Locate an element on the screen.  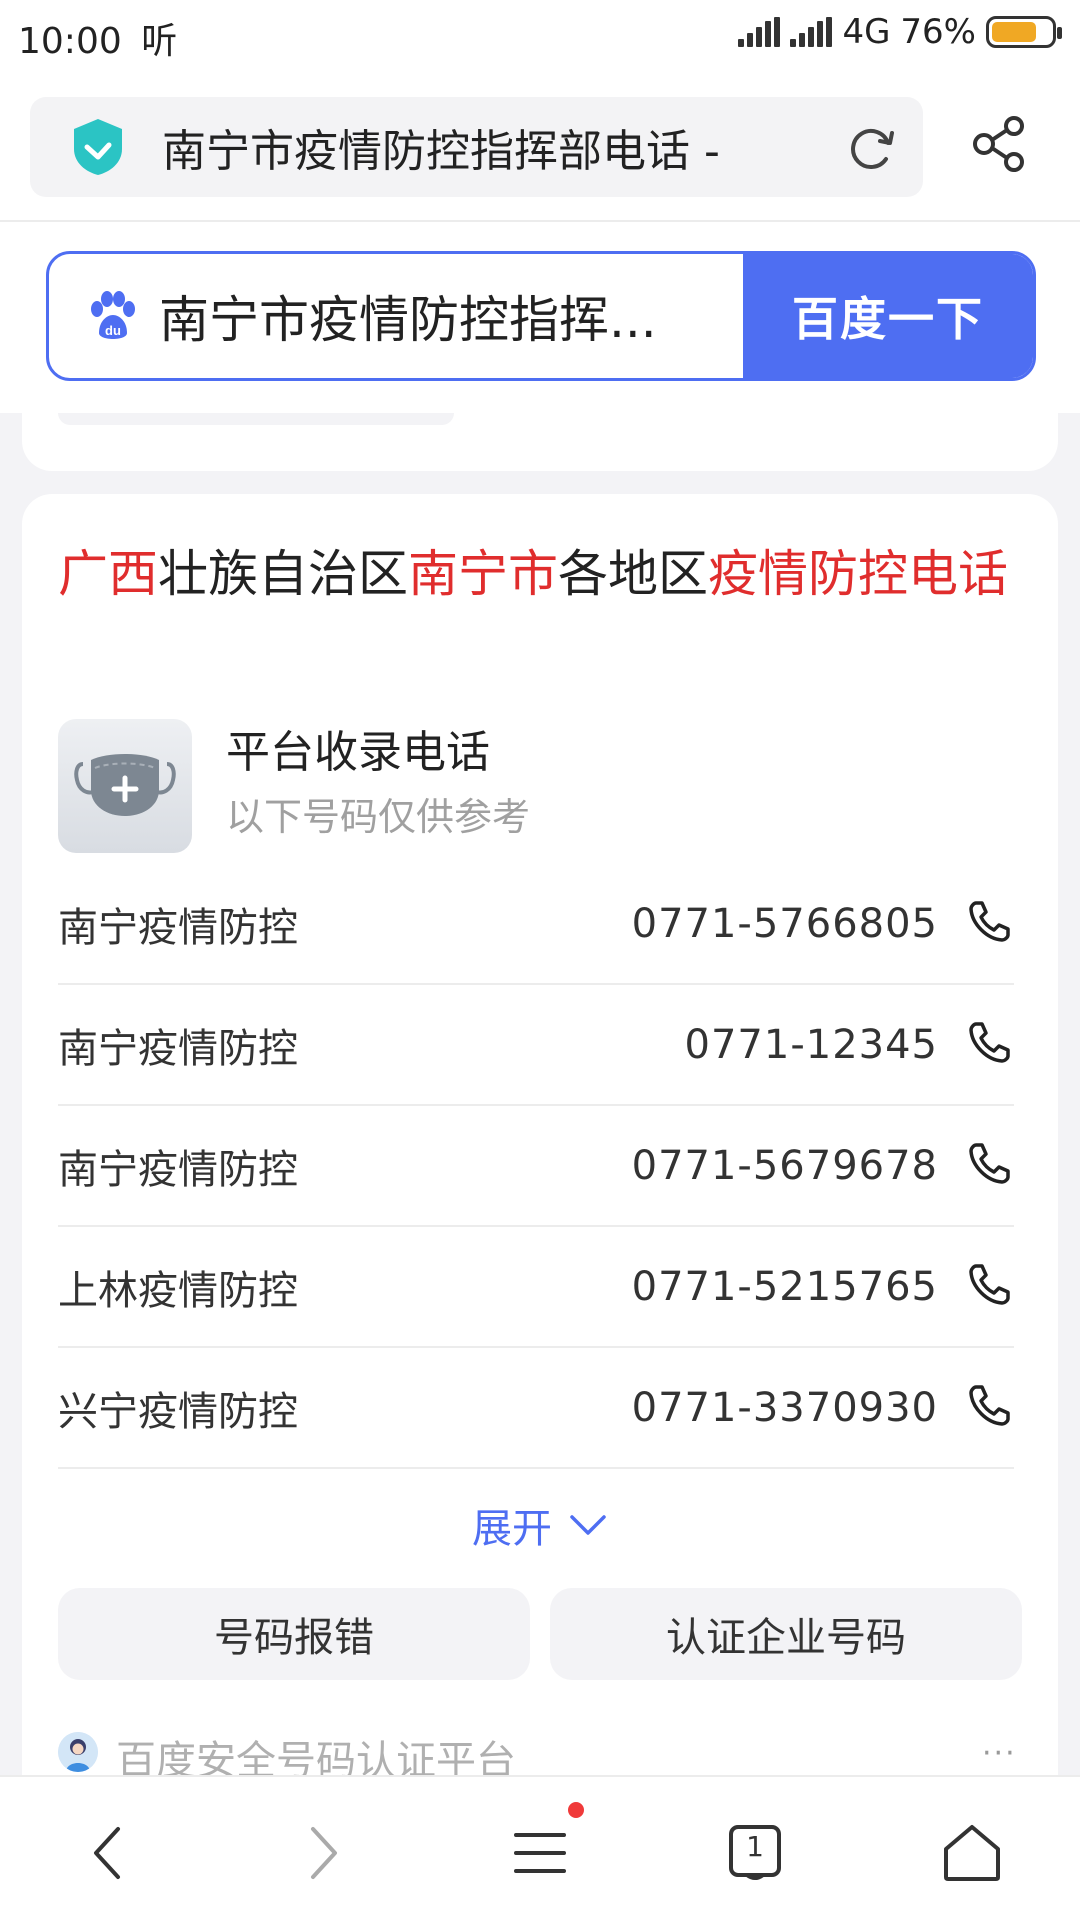
tabs-button: 1 is located at coordinates (755, 1853).